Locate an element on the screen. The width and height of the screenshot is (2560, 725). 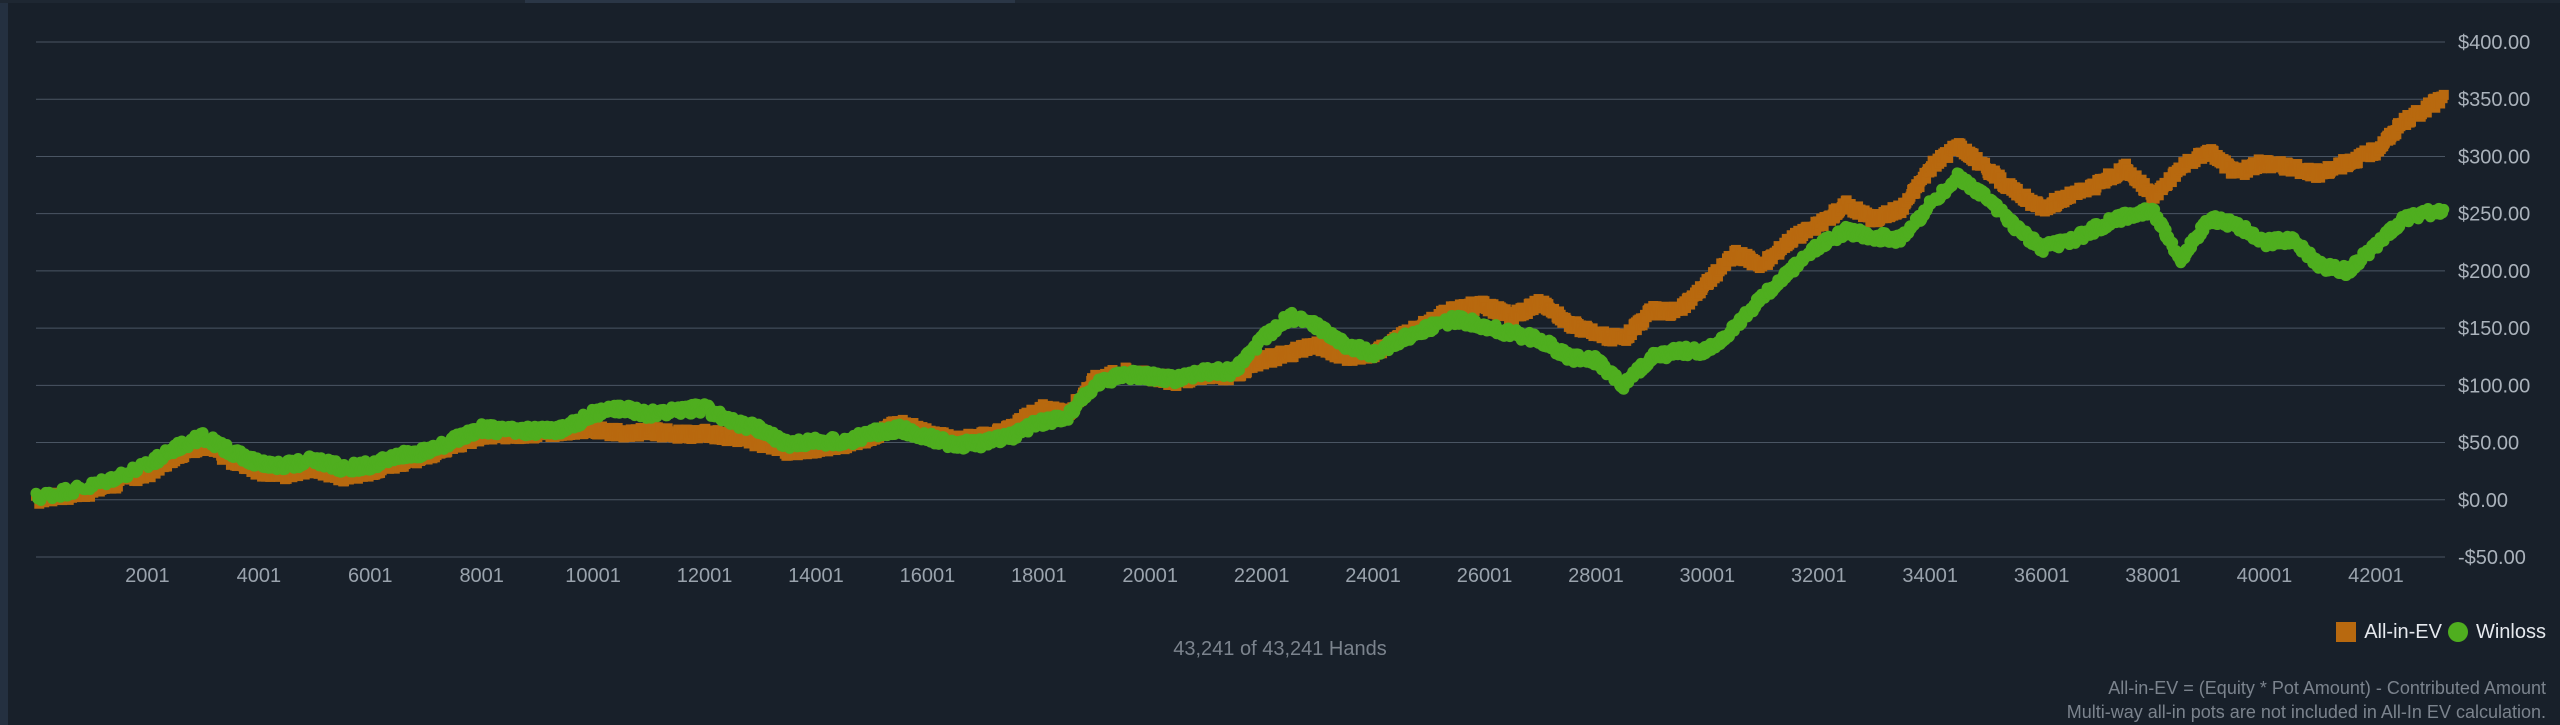
x-tick-label: 14001 is located at coordinates (816, 576).